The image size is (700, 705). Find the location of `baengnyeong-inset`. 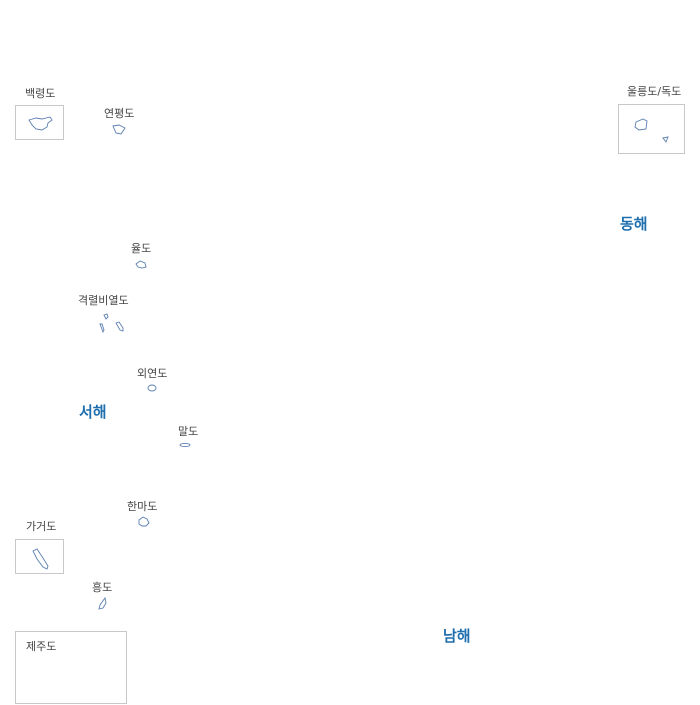

baengnyeong-inset is located at coordinates (39, 122).